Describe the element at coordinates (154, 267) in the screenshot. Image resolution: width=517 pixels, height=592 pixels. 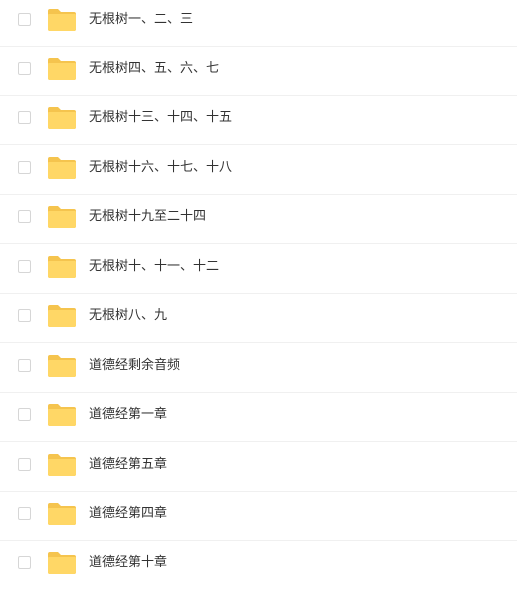
I see `file-name: 无根树十、十一、十二` at that location.